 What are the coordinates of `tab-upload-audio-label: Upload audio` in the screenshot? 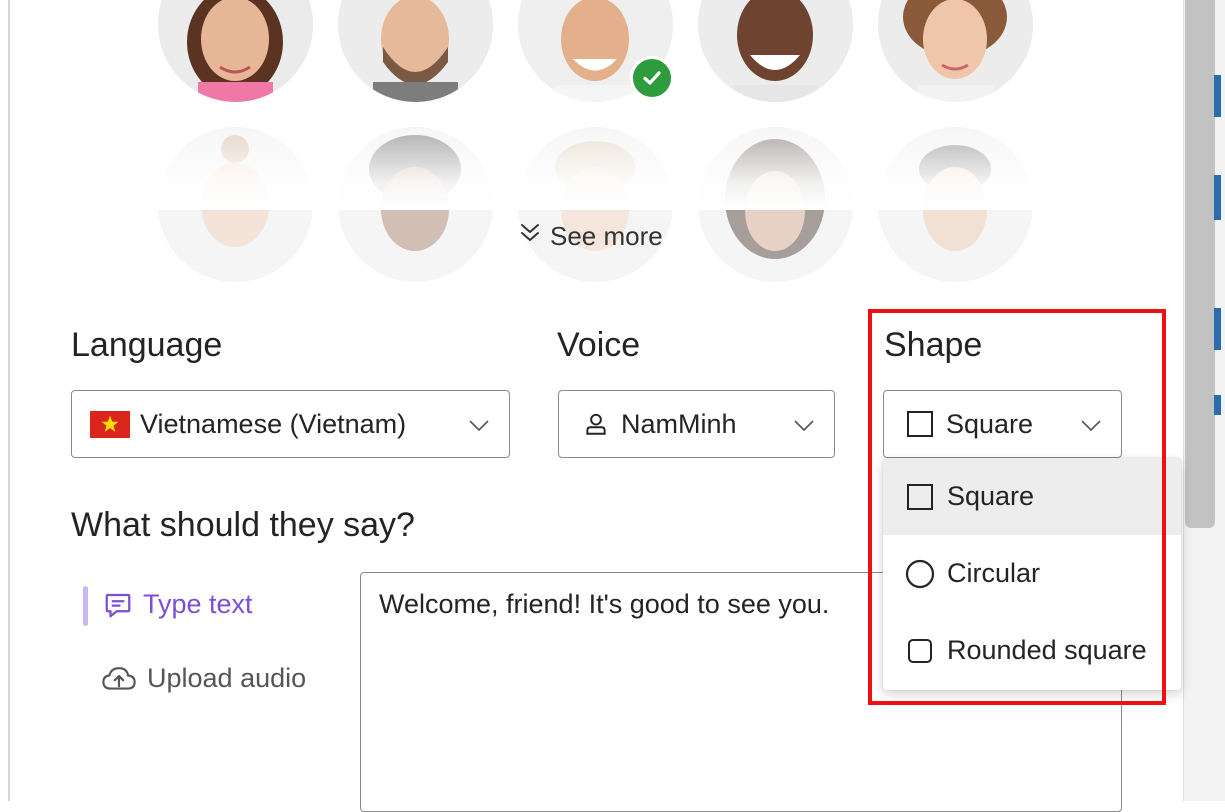 It's located at (227, 678).